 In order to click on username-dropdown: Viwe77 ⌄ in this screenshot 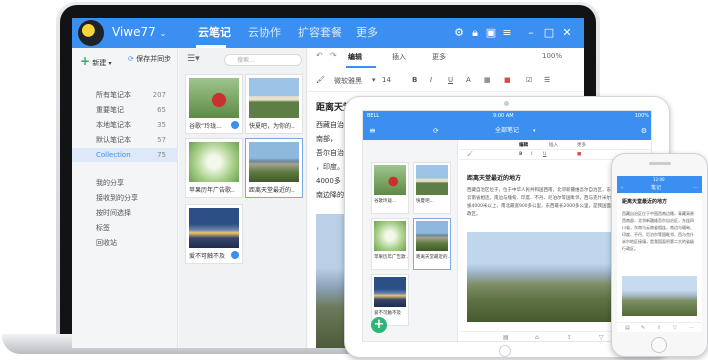, I will do `click(139, 32)`.